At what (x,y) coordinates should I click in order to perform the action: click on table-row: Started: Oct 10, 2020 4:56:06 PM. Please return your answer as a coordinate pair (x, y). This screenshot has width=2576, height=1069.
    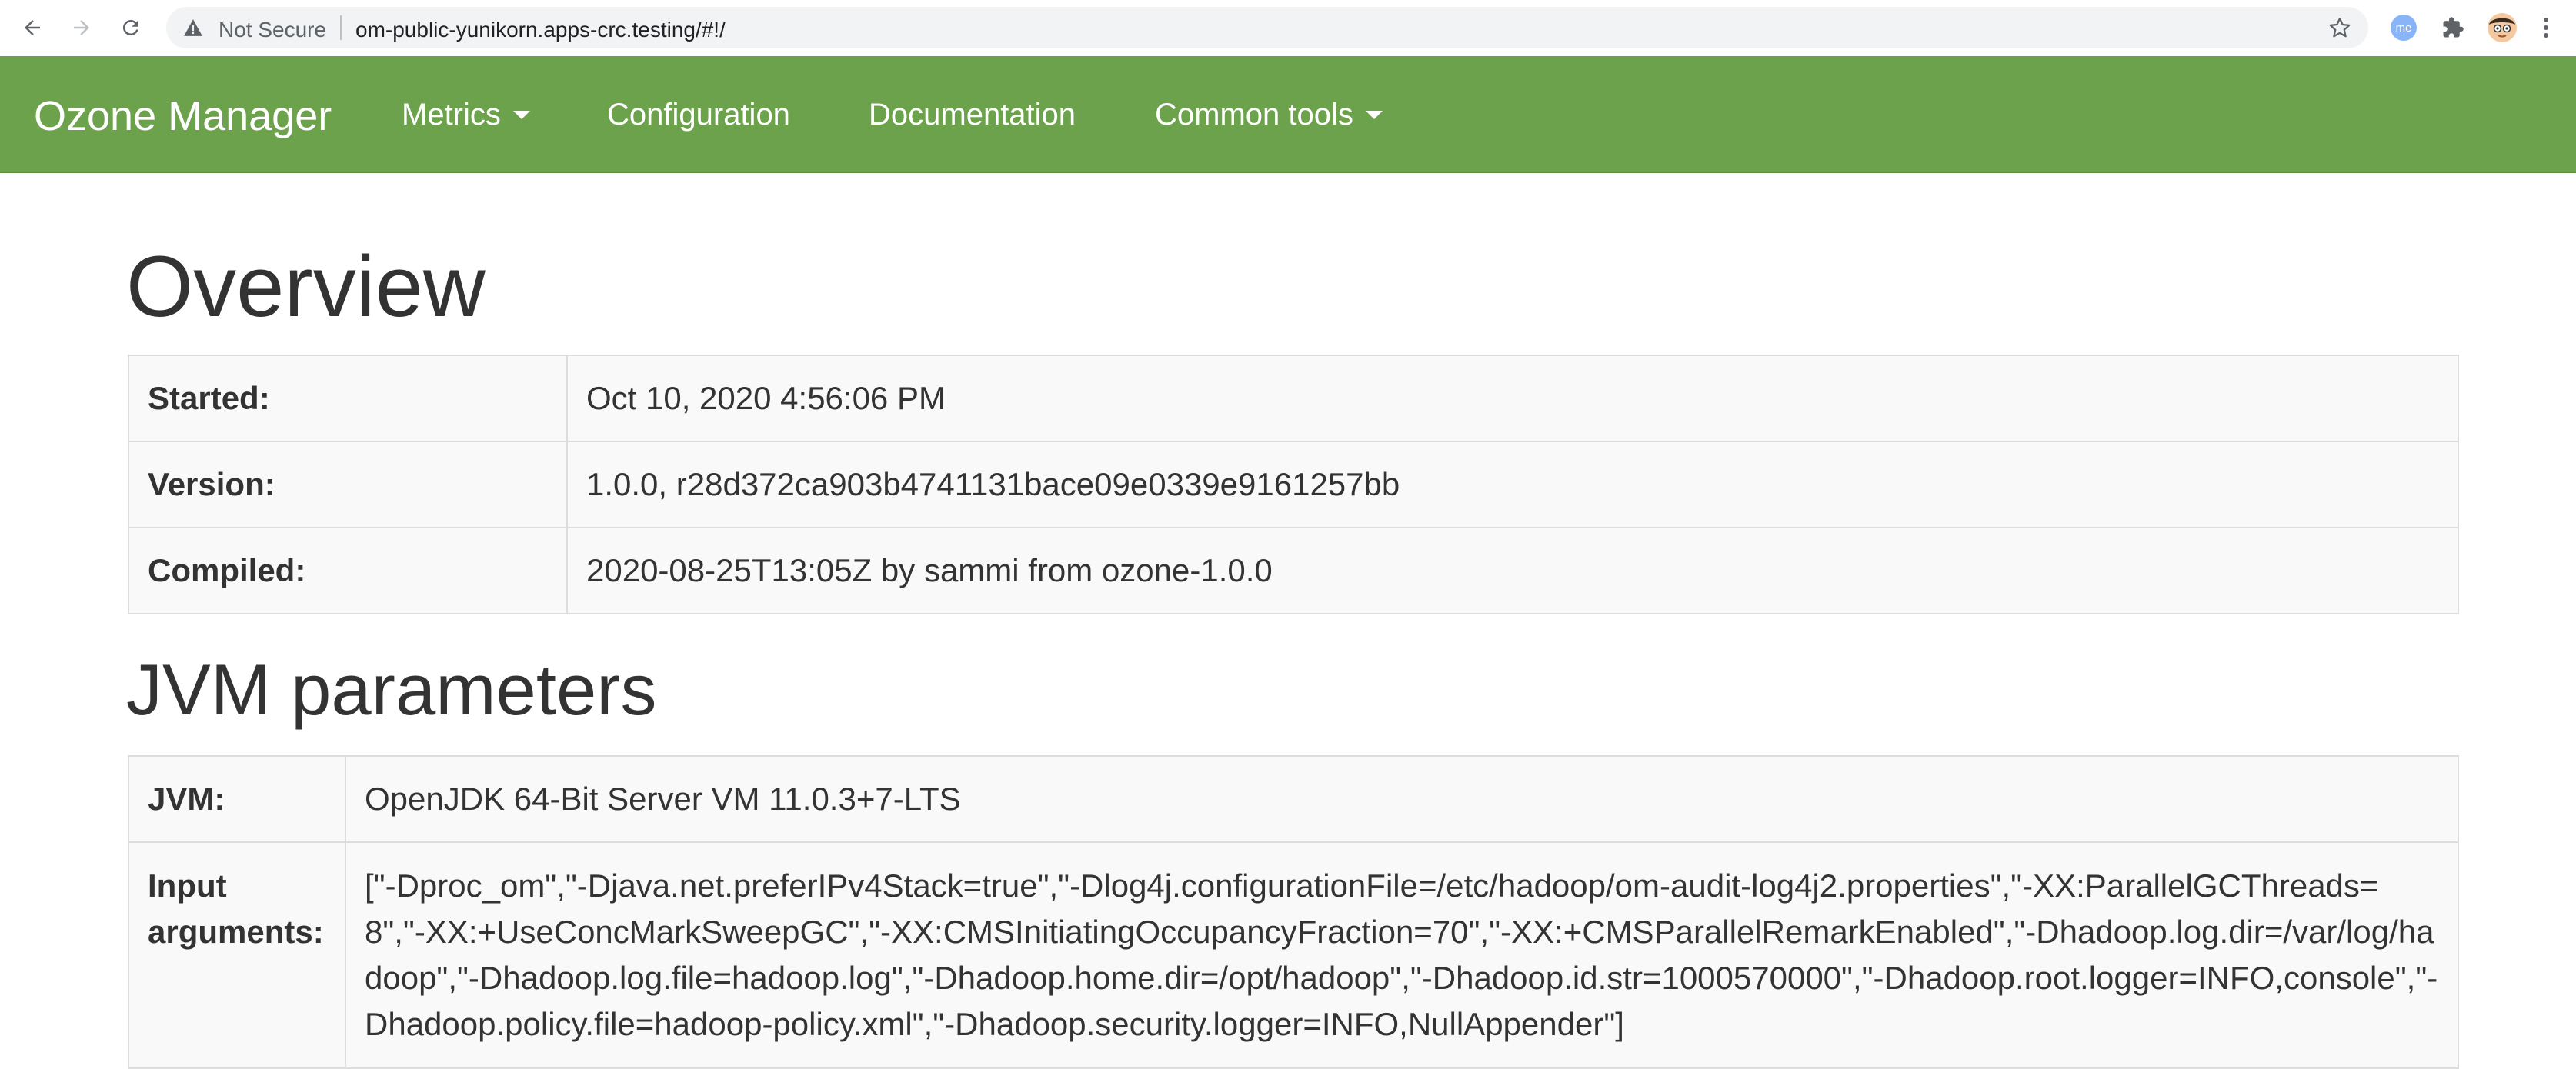
    Looking at the image, I should click on (1293, 399).